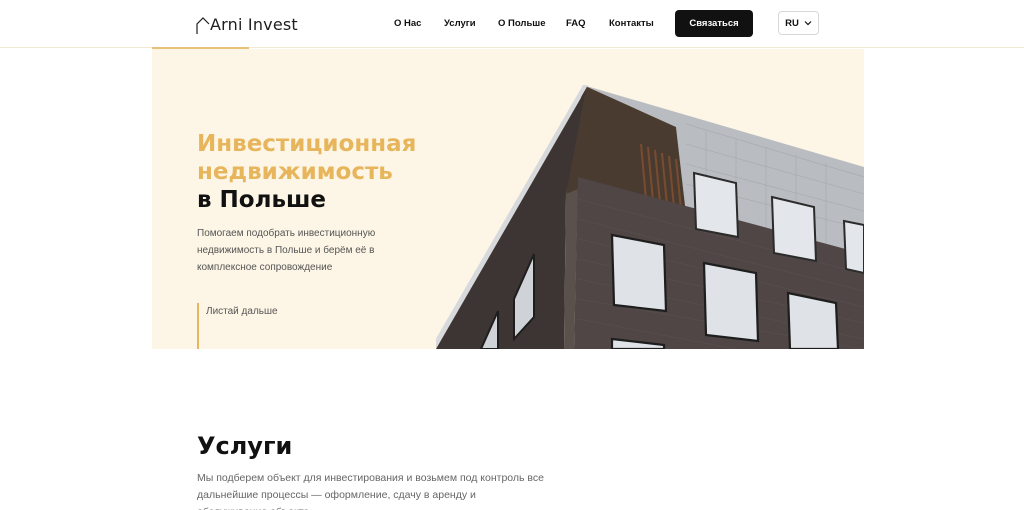 The height and width of the screenshot is (510, 1024). What do you see at coordinates (198, 326) in the screenshot?
I see `scroll-indicator-line` at bounding box center [198, 326].